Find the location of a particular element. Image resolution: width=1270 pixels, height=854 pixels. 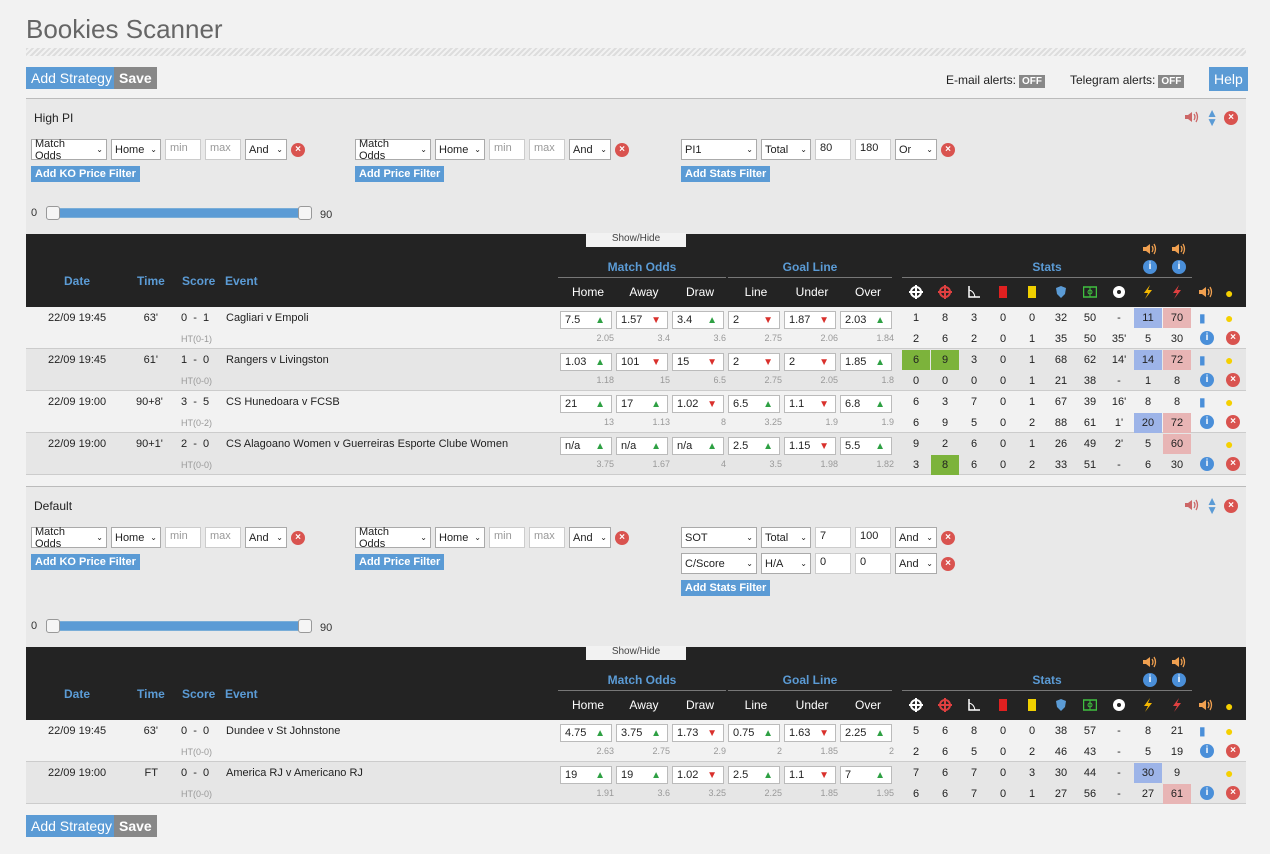

odds-home-box: 4.75 ▲ is located at coordinates (586, 733).